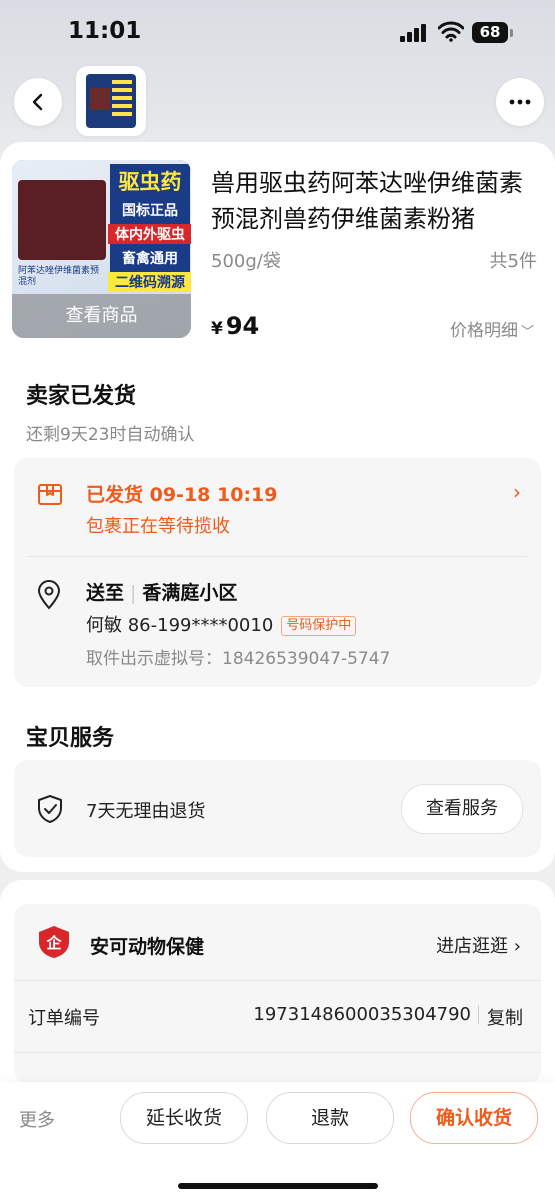  What do you see at coordinates (70, 738) in the screenshot?
I see `service-section-title: 宝贝服务` at bounding box center [70, 738].